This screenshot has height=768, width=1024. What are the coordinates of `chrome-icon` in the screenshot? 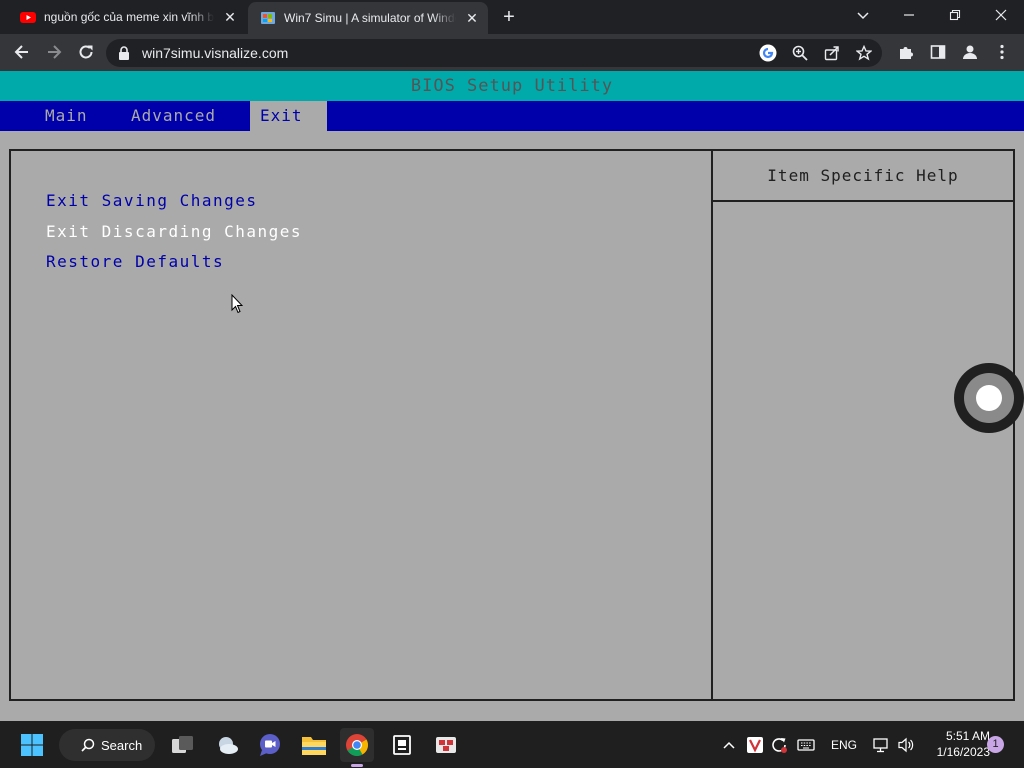 It's located at (357, 745).